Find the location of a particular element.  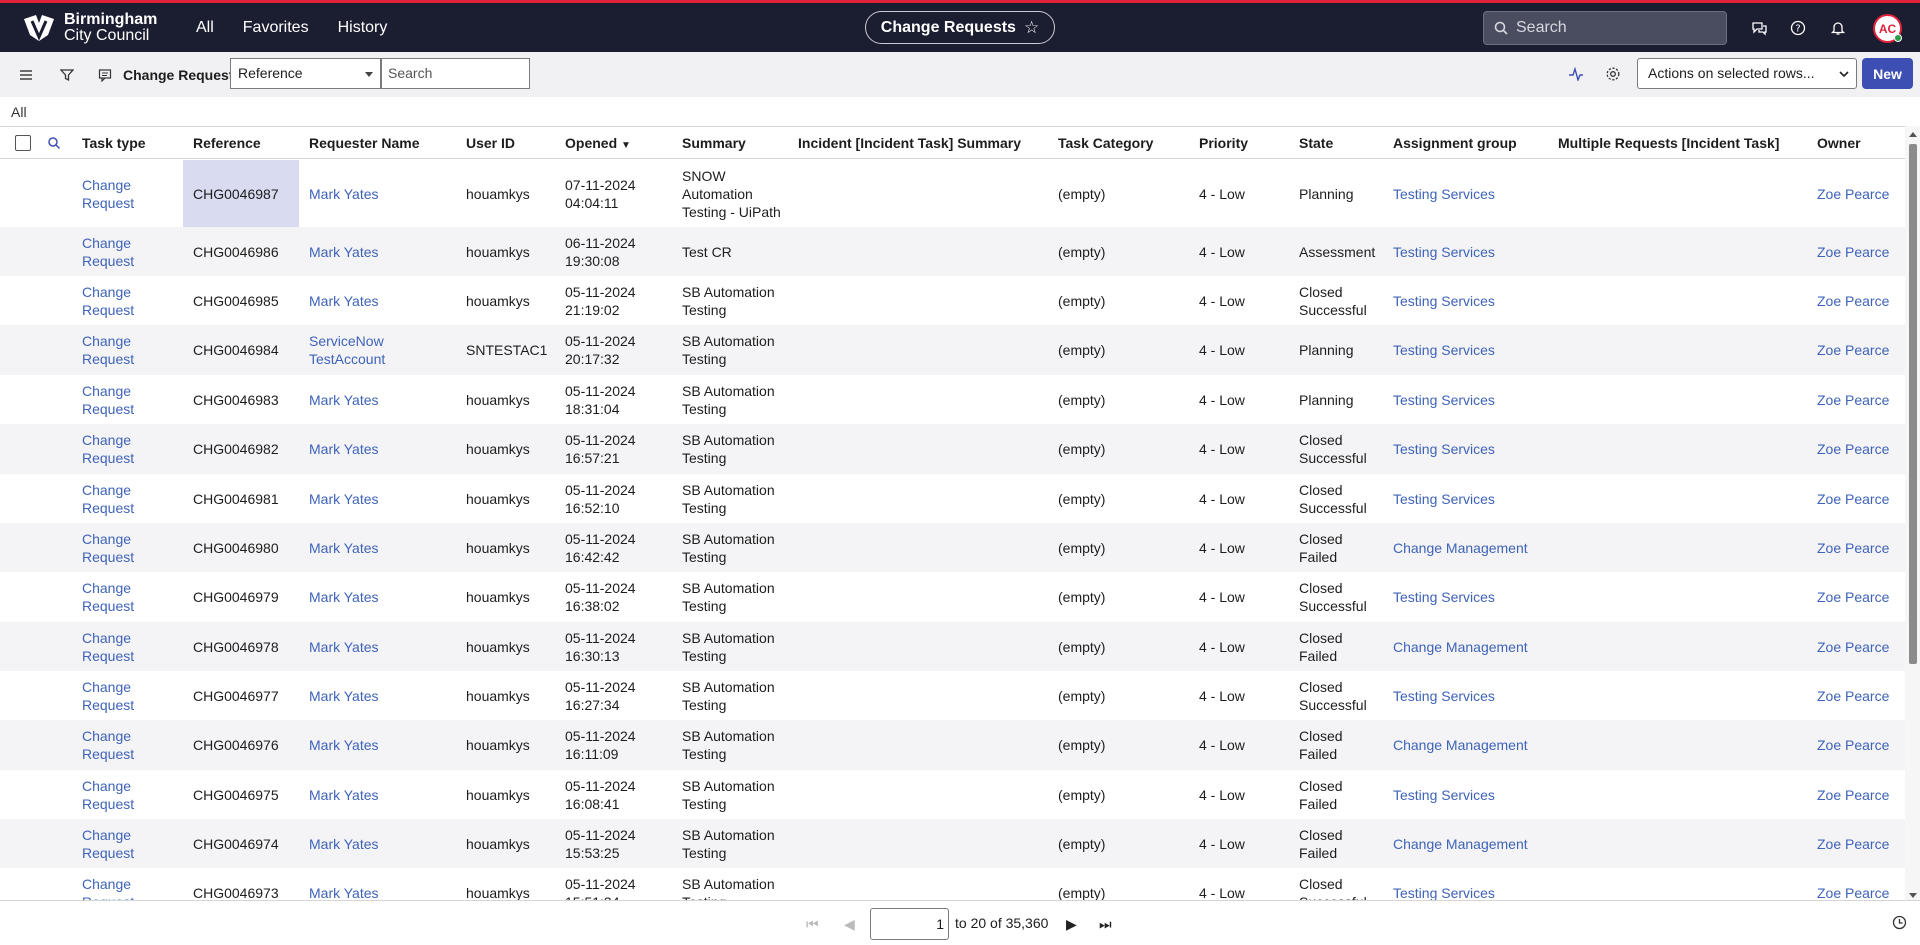

breadcrumb: All is located at coordinates (19, 112).